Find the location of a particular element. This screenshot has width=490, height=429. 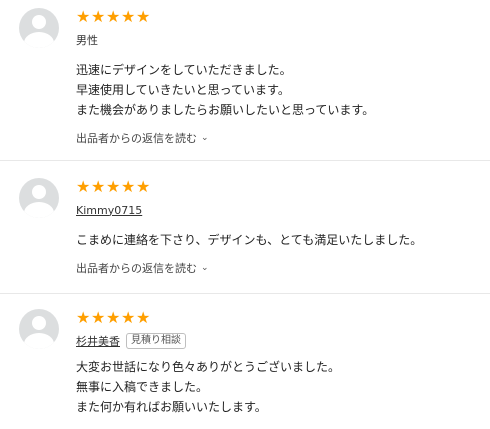

comment-line: こまめに連絡を下さり、デザインも、とても満足いたしました。 is located at coordinates (249, 240).